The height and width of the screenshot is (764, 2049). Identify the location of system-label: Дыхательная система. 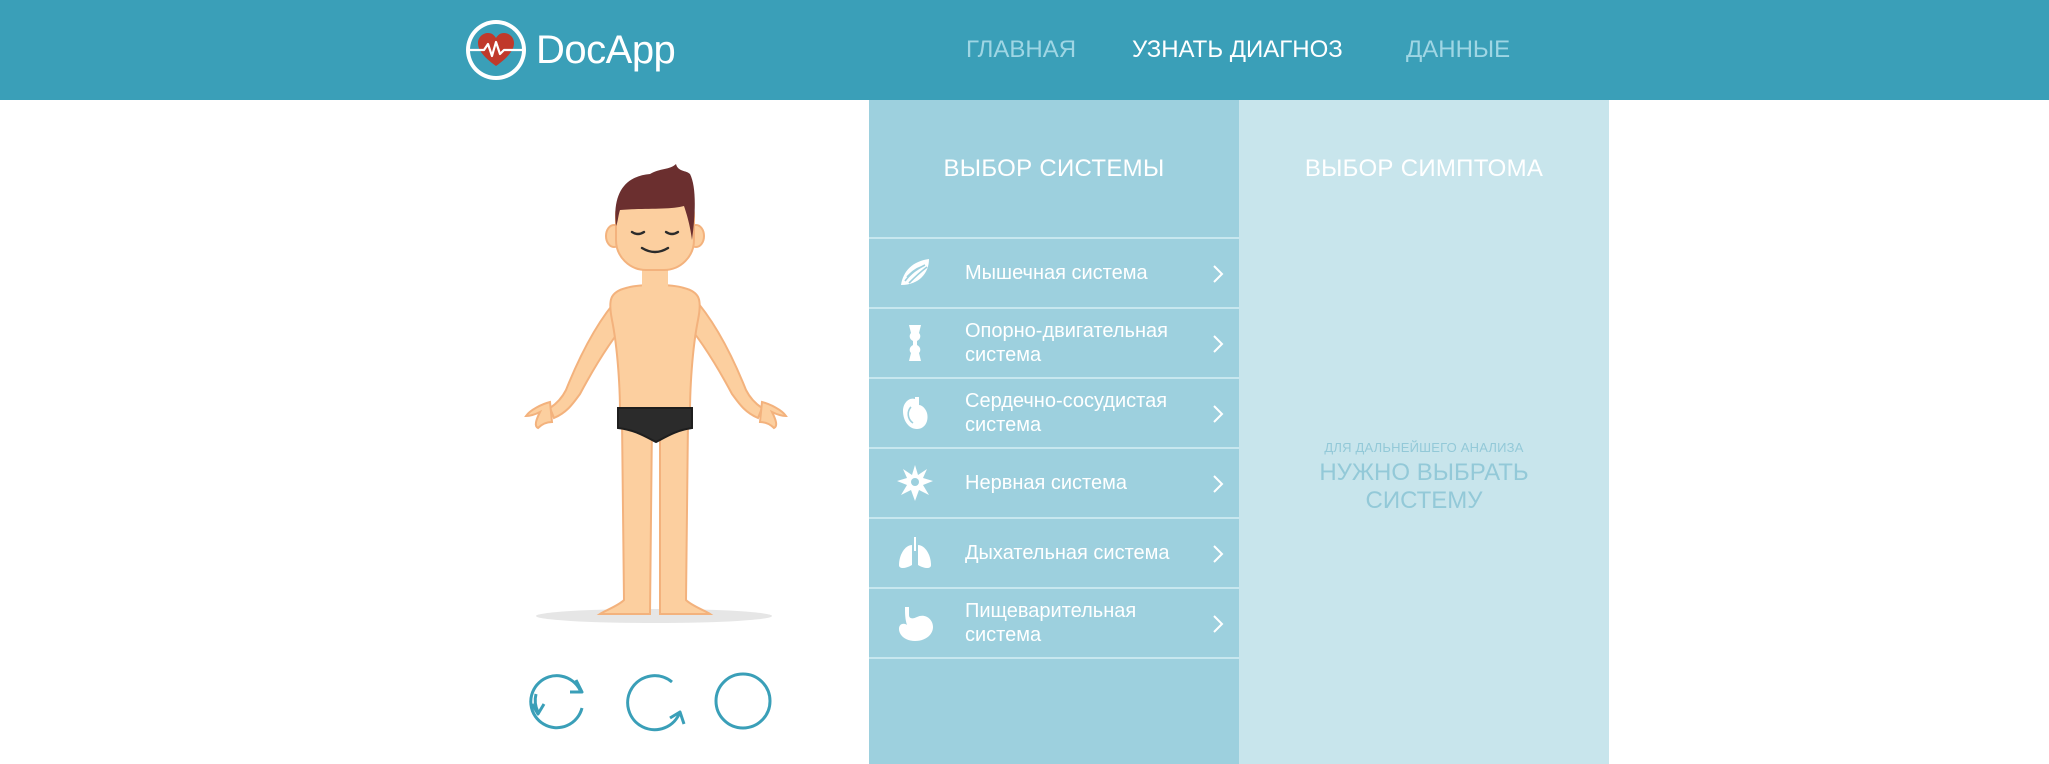
(1067, 553).